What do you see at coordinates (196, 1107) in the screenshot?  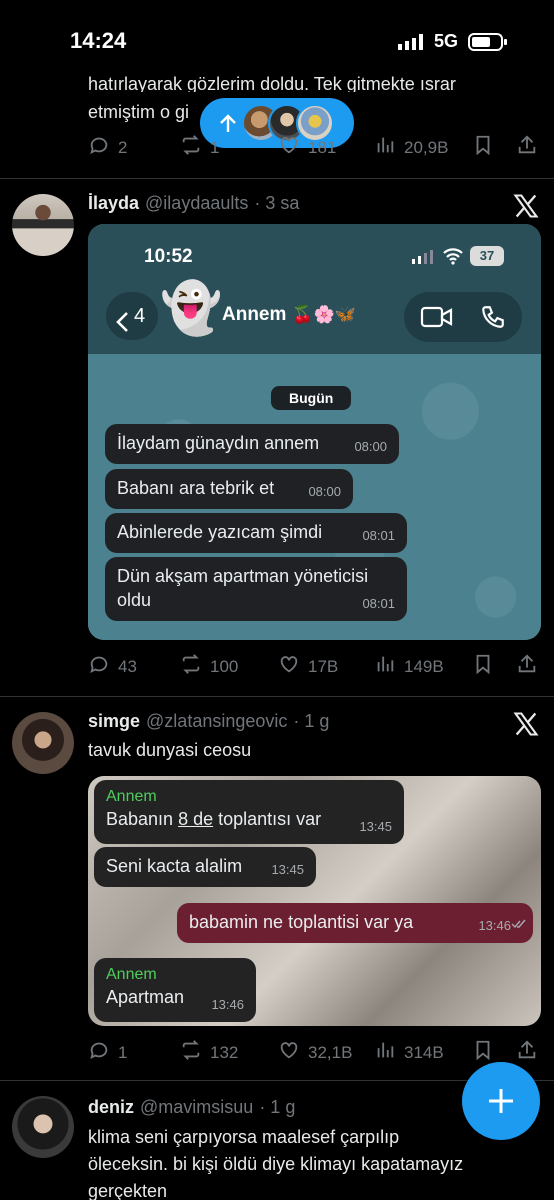 I see `user-handle: @mavimsisuu` at bounding box center [196, 1107].